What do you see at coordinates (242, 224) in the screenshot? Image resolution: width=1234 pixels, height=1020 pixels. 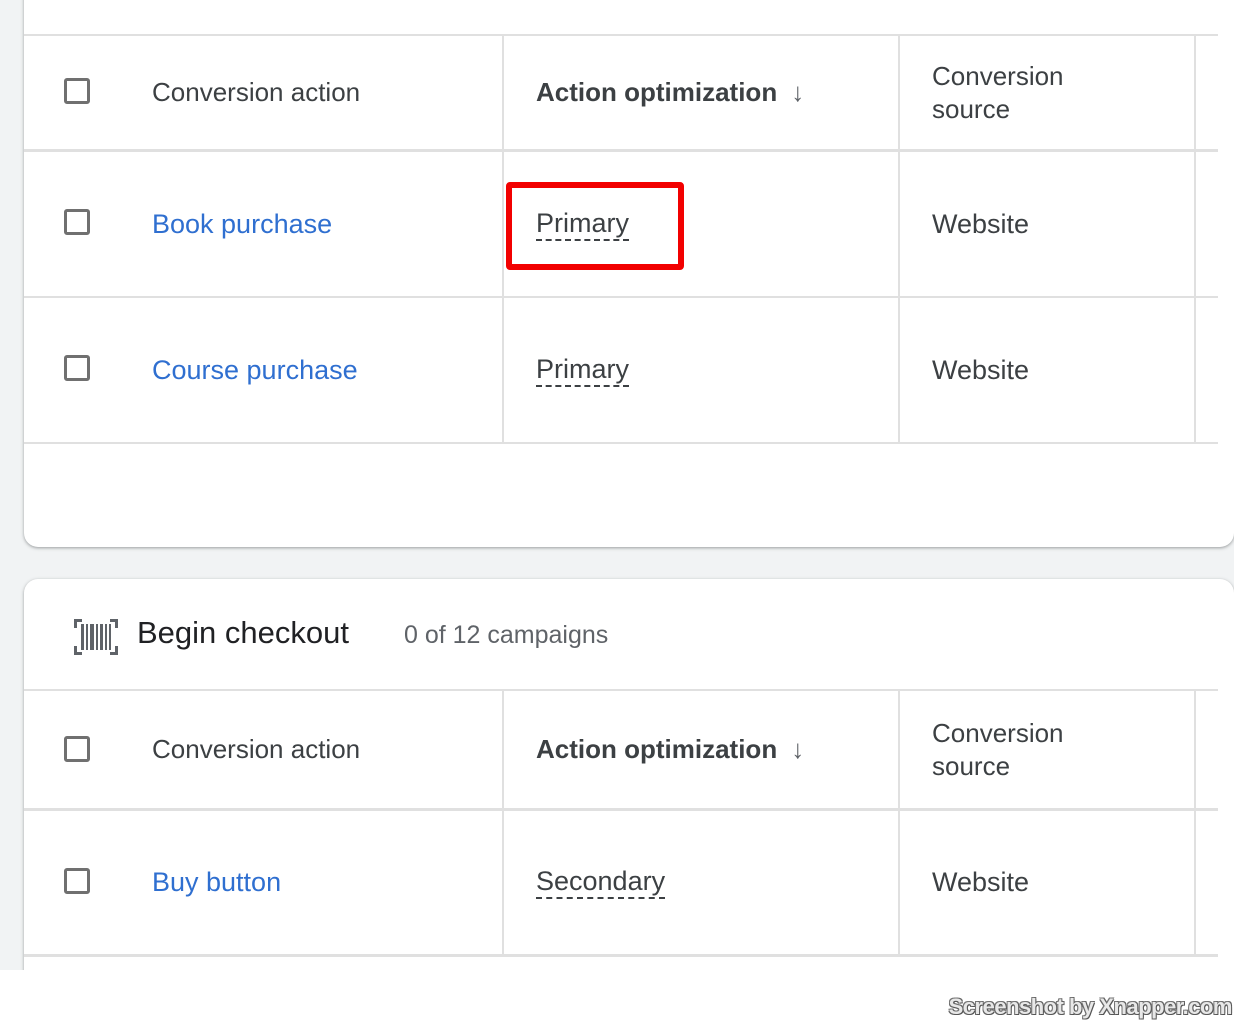 I see `conversion-action-link: Book purchase` at bounding box center [242, 224].